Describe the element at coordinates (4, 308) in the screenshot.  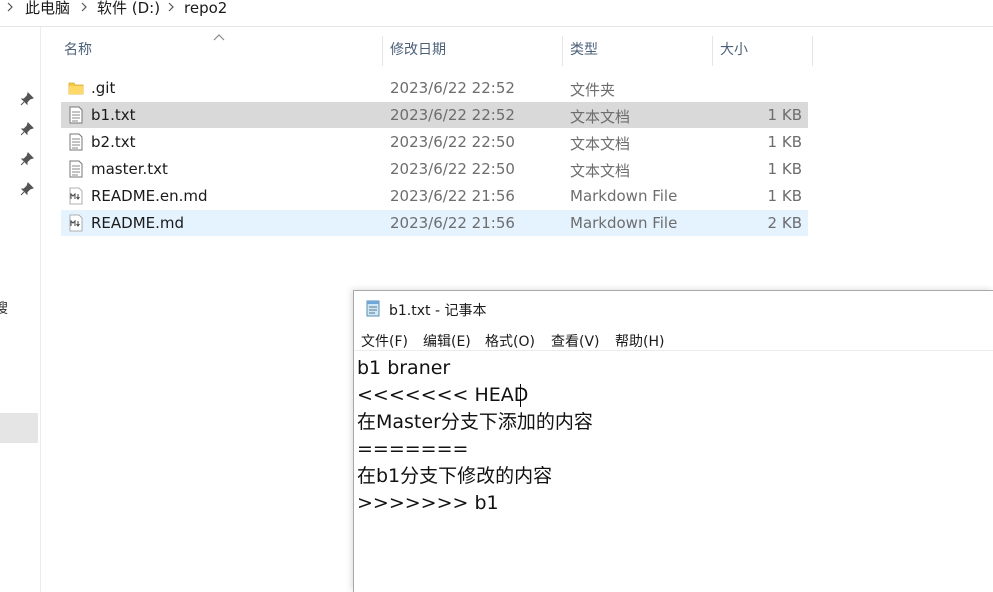
I see `nav-item-search-partial: 搜` at that location.